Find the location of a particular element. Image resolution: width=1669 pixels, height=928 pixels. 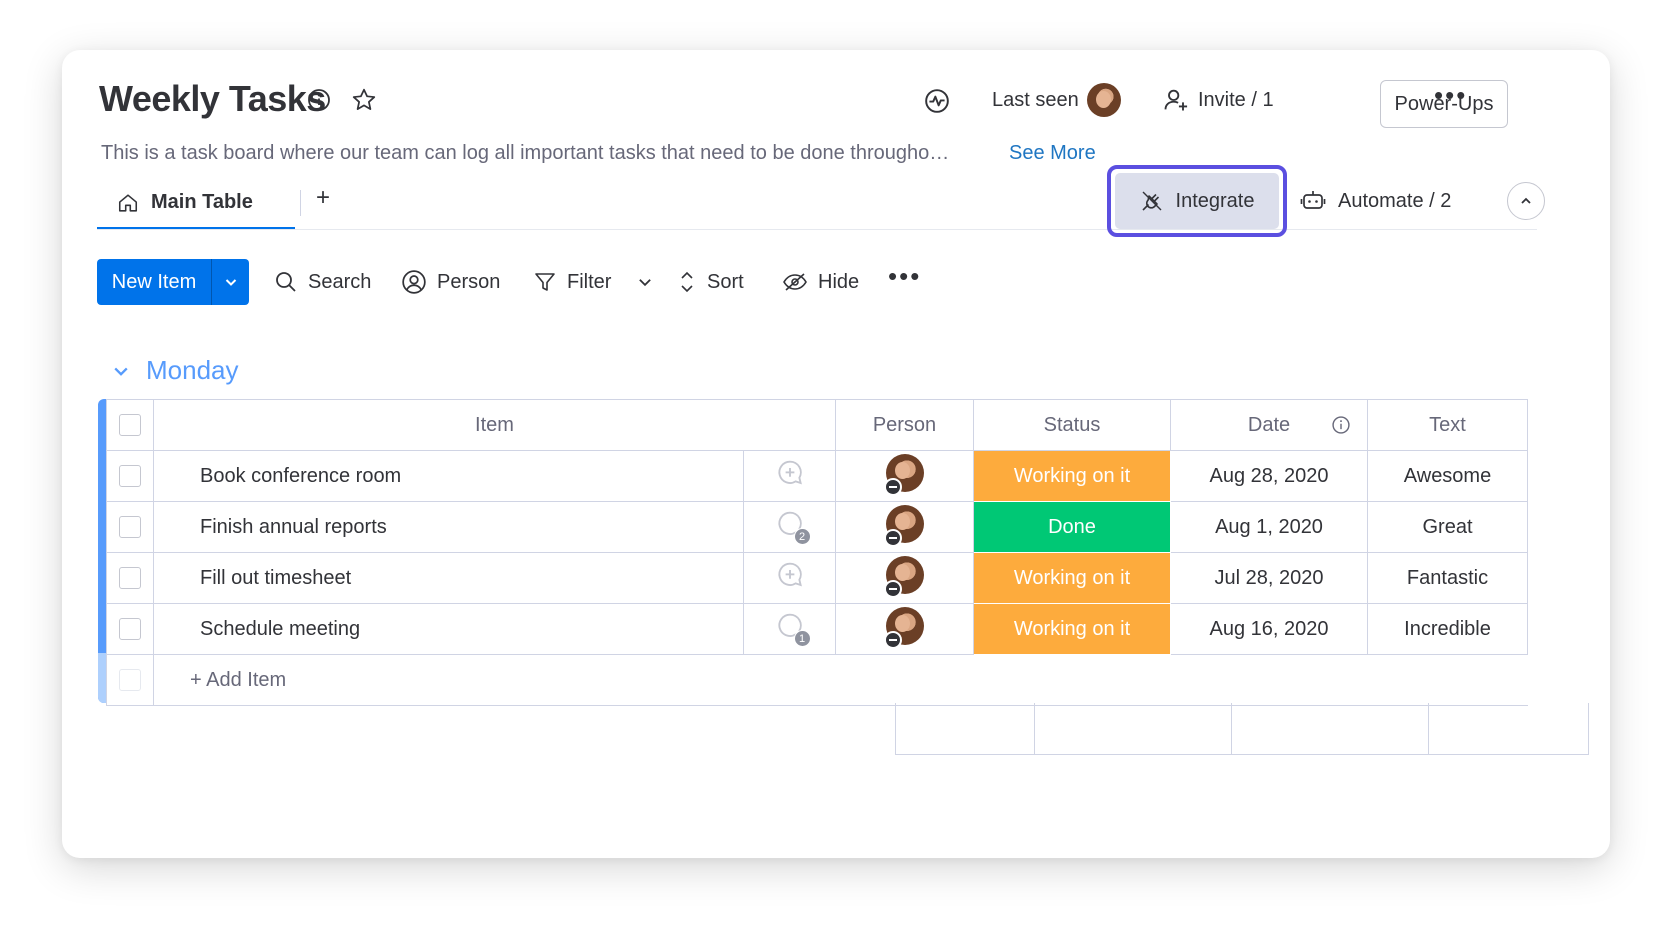

summary-date is located at coordinates (1330, 729).